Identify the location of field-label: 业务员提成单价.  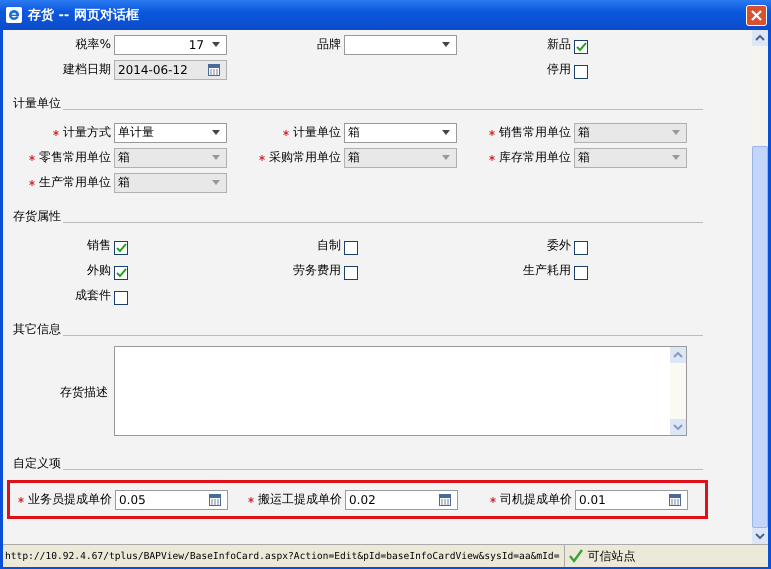
(70, 499).